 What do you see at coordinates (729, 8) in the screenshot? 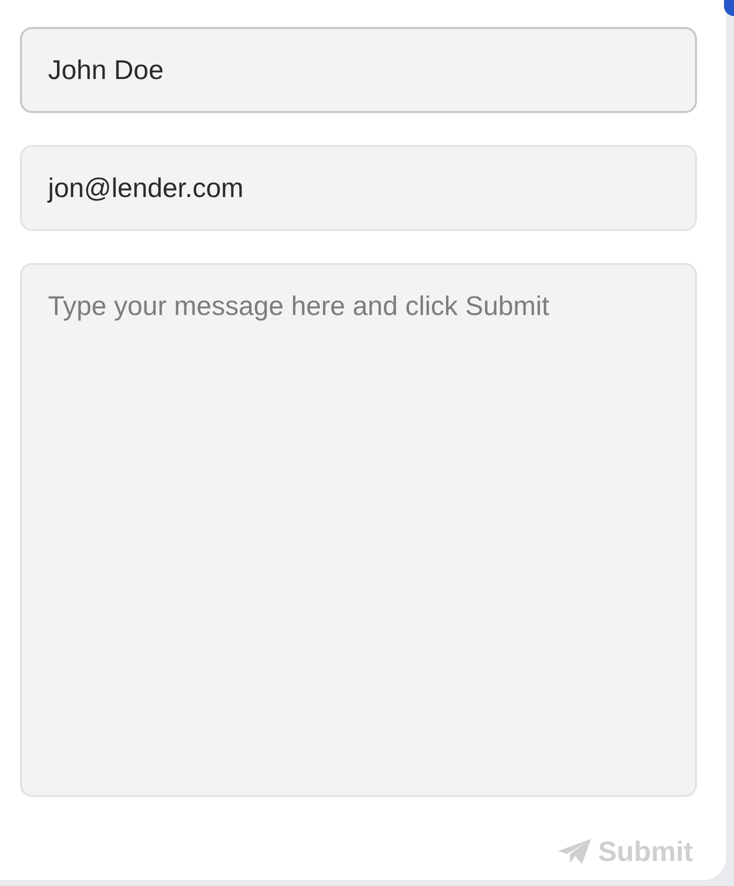
I see `window-edge` at bounding box center [729, 8].